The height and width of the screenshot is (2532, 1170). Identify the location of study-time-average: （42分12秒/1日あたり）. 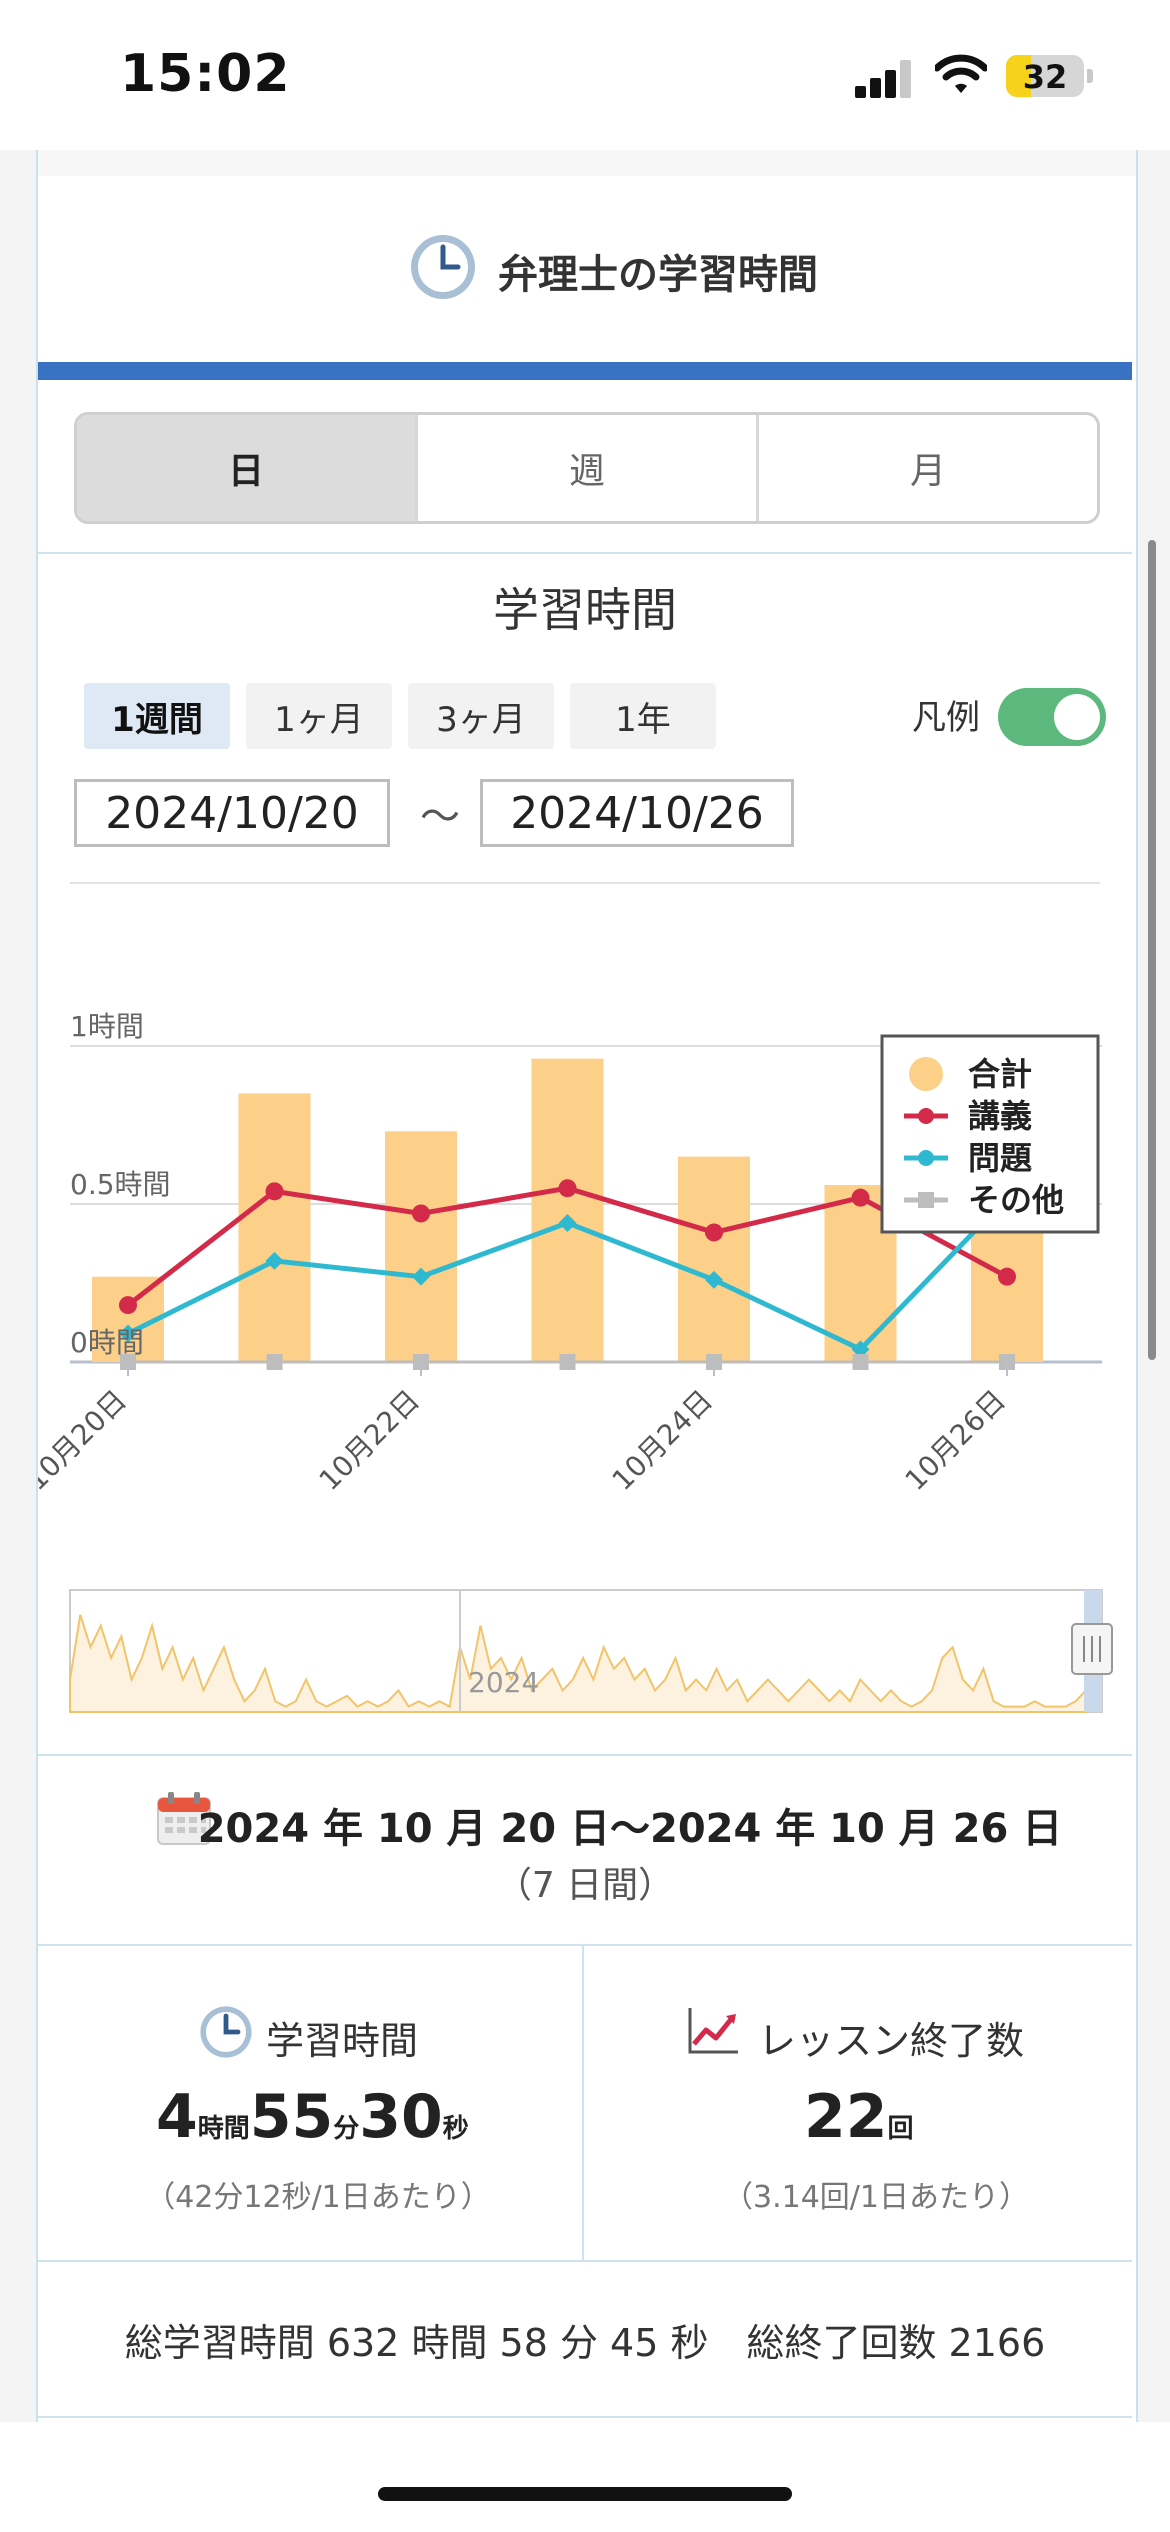
(318, 2197).